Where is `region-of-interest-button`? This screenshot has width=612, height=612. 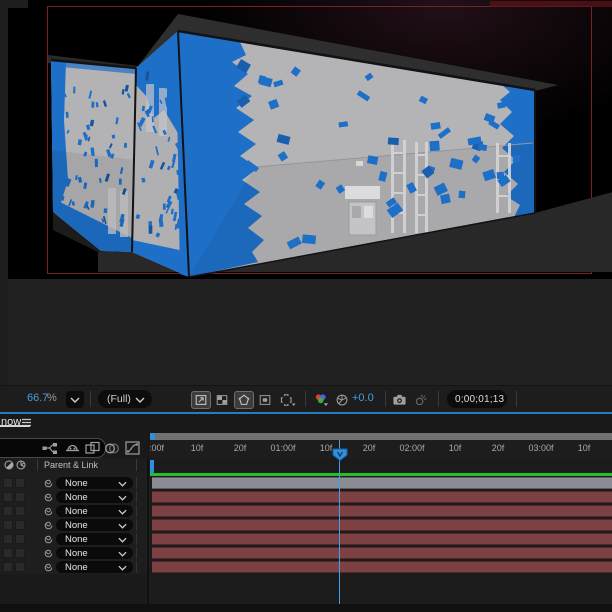
region-of-interest-button is located at coordinates (265, 399).